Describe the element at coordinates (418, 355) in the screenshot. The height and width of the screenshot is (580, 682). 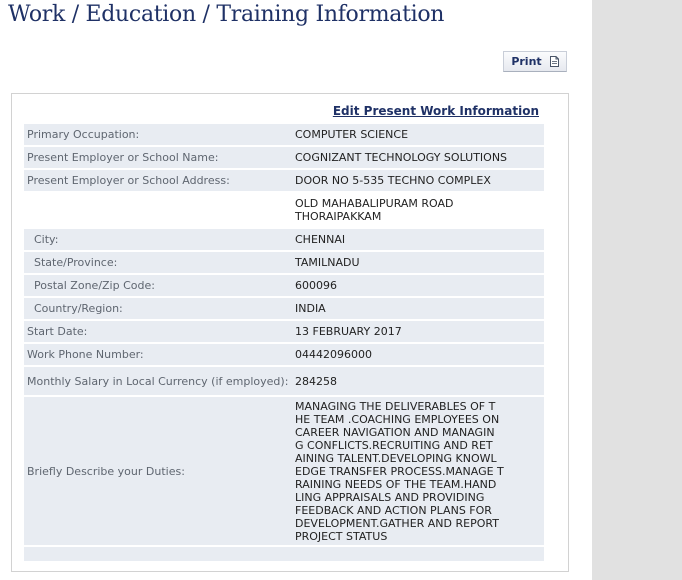
I see `work-phone-value: 04442096000` at that location.